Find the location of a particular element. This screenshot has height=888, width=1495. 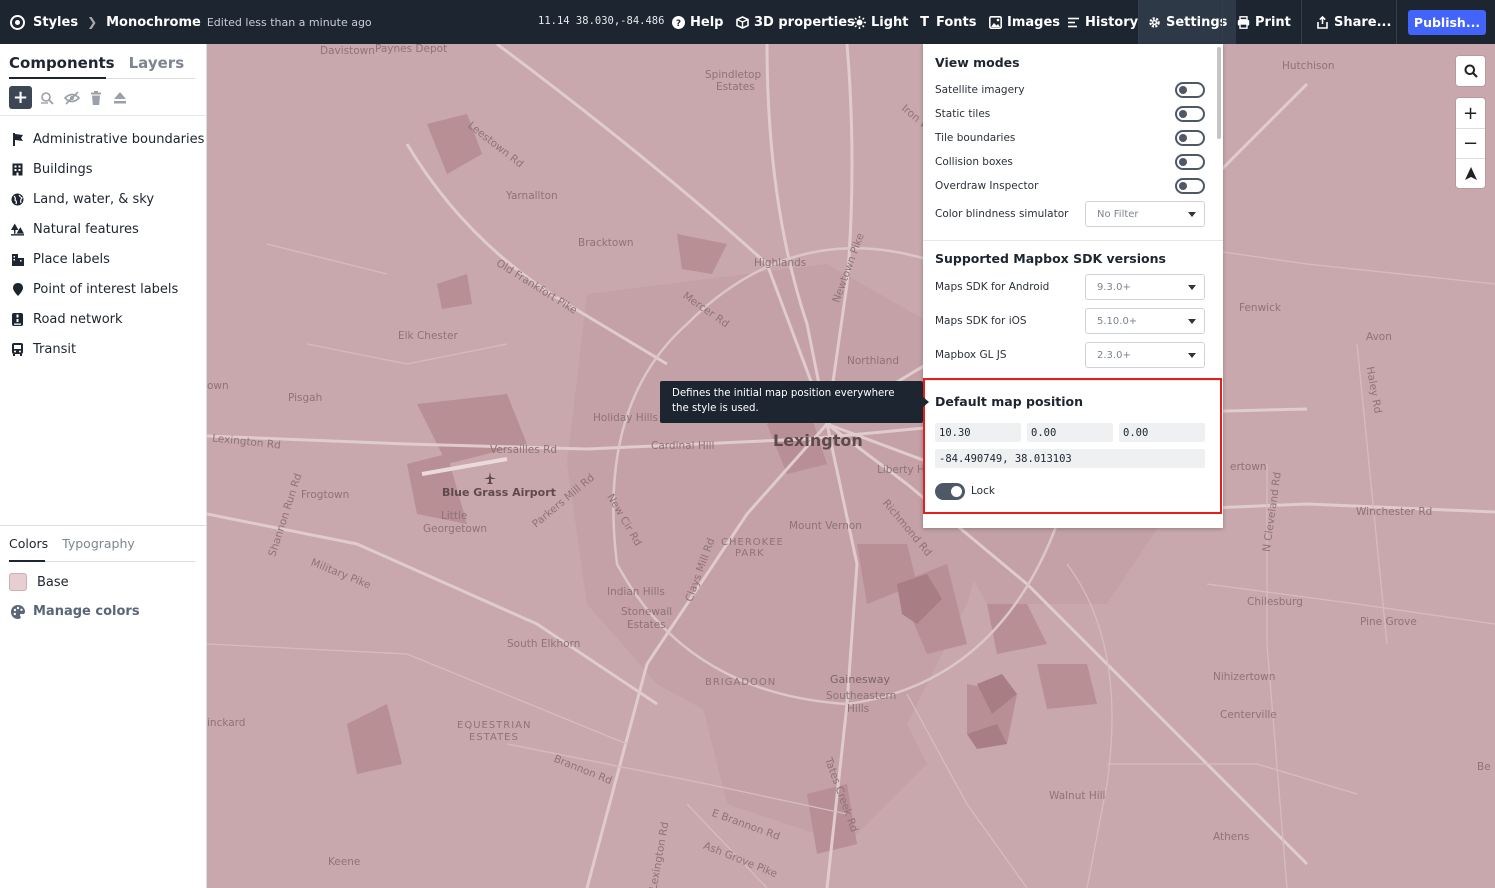

print-button: Print is located at coordinates (1264, 22).